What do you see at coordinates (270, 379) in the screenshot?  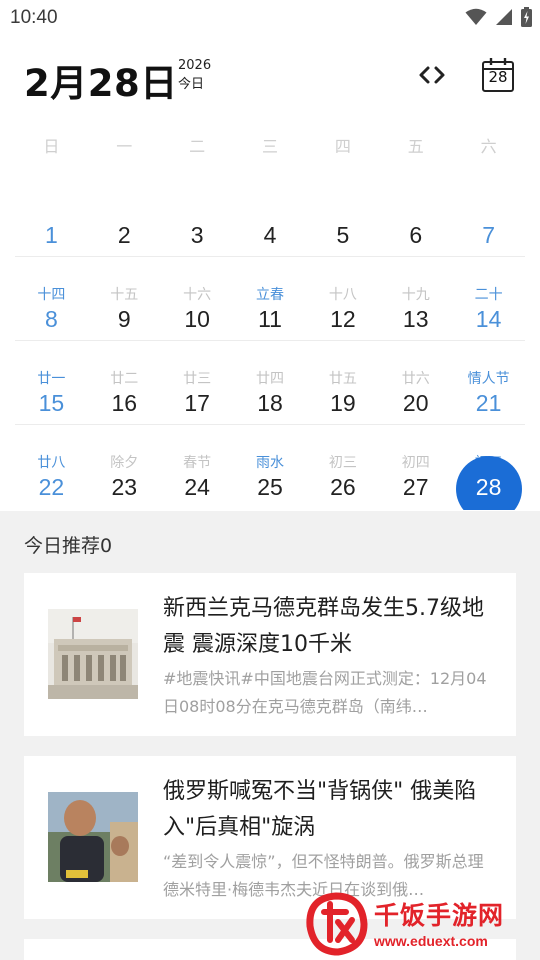 I see `lunar-label: 廿四` at bounding box center [270, 379].